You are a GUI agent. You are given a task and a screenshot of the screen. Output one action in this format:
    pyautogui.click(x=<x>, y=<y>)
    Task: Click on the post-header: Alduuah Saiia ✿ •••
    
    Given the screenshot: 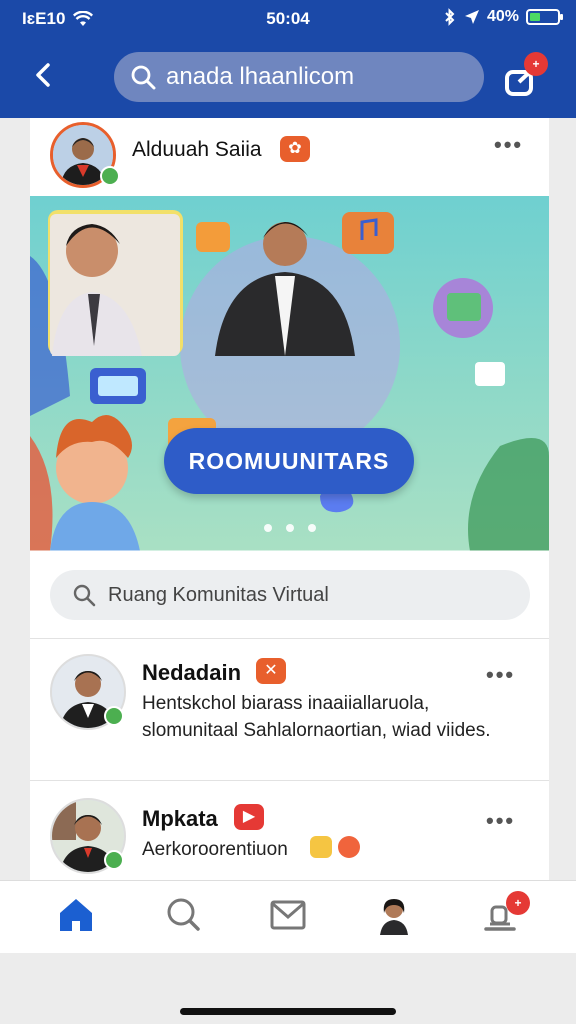 What is the action you would take?
    pyautogui.click(x=289, y=157)
    